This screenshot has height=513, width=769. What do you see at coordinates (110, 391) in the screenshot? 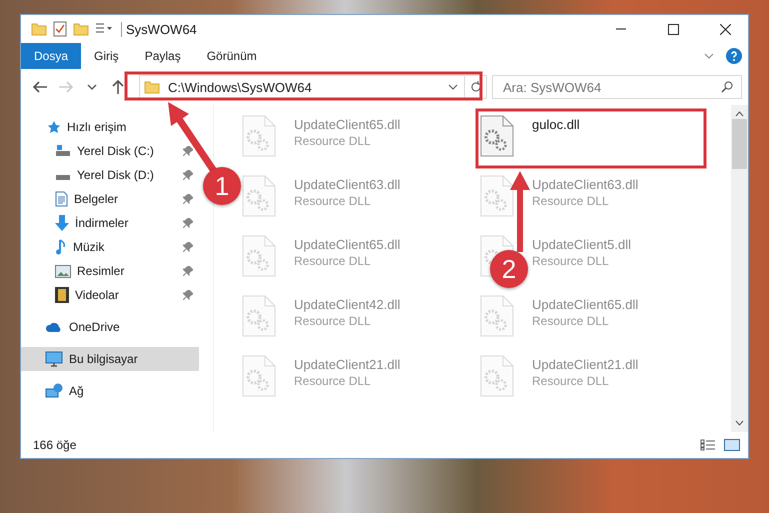
I see `sidebar-item: Ağ` at bounding box center [110, 391].